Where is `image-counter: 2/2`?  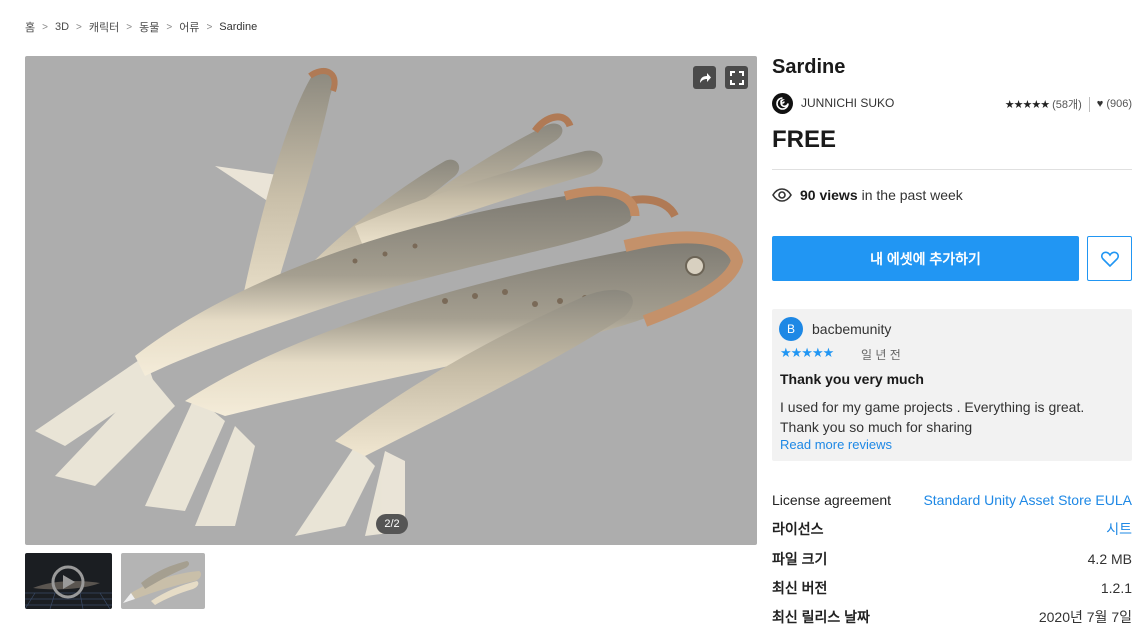
image-counter: 2/2 is located at coordinates (392, 524).